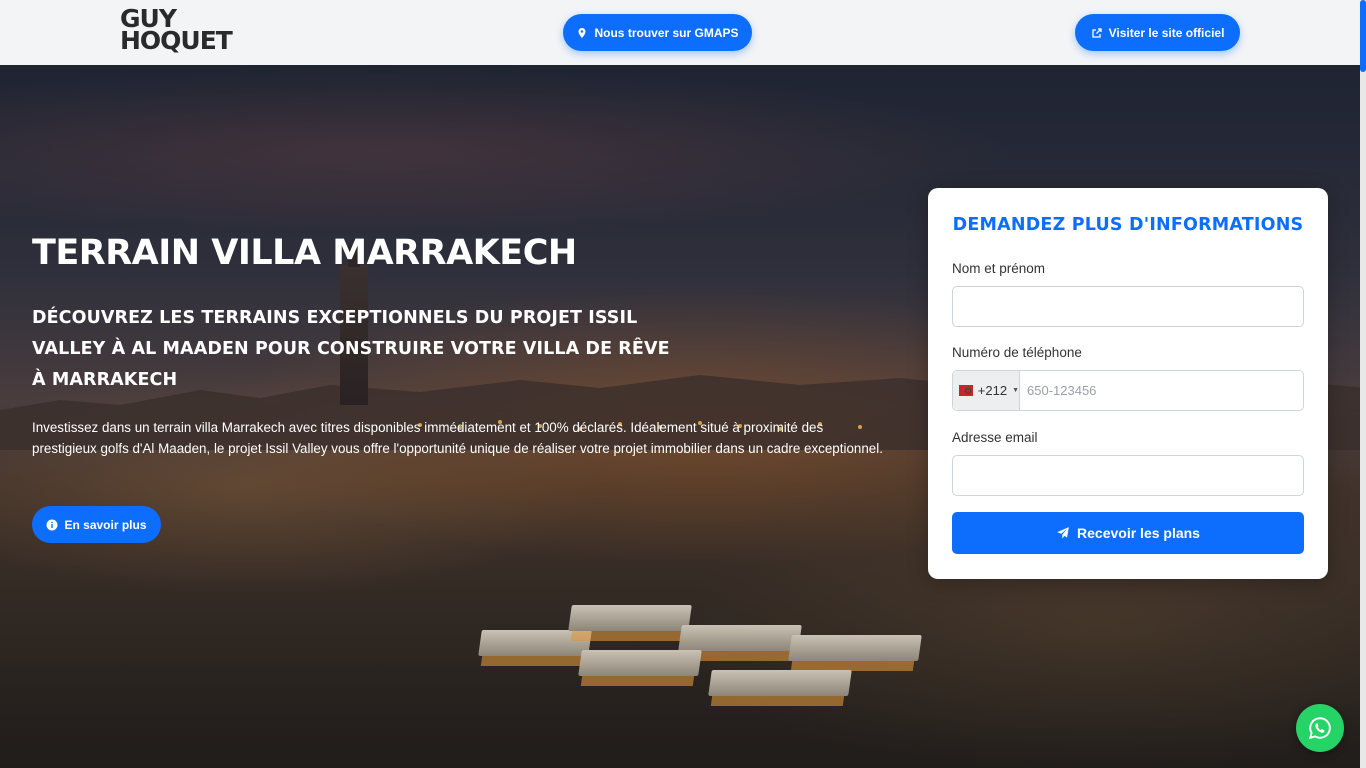 The width and height of the screenshot is (1366, 768). What do you see at coordinates (666, 32) in the screenshot?
I see `gmaps-button-label: Nous trouver sur GMAPS` at bounding box center [666, 32].